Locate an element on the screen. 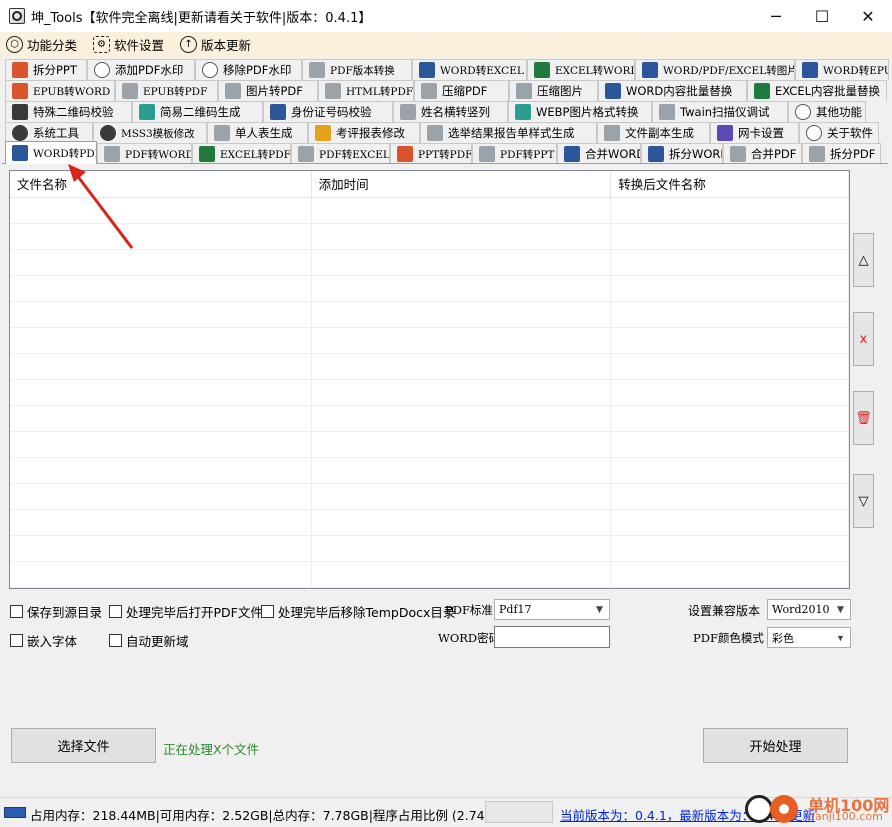 The width and height of the screenshot is (892, 827). tab-pdf-to-excel: PDF转EXCEL is located at coordinates (340, 153).